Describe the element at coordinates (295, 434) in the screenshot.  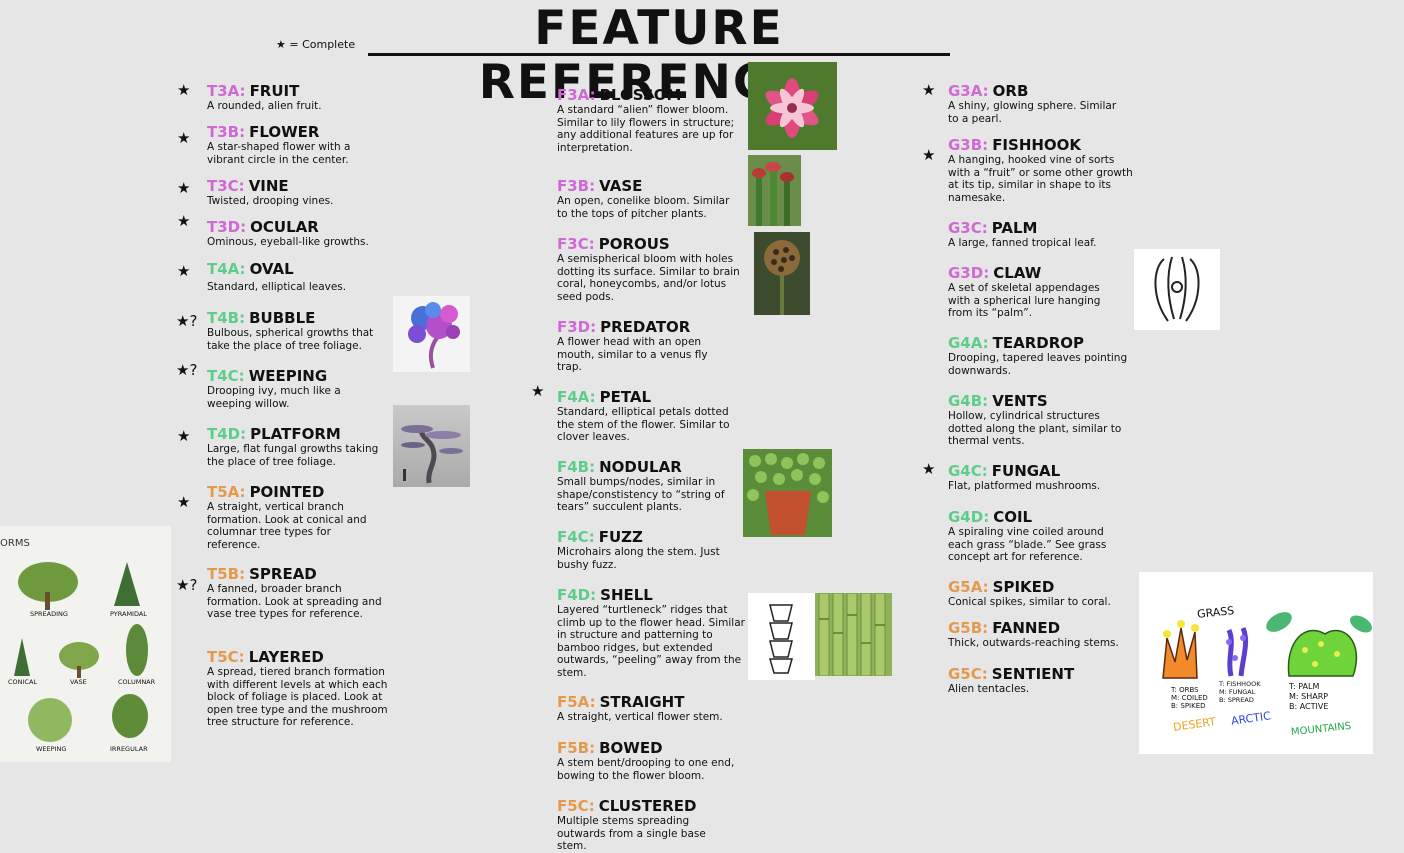
I see `feature-name: PLATFORM` at that location.